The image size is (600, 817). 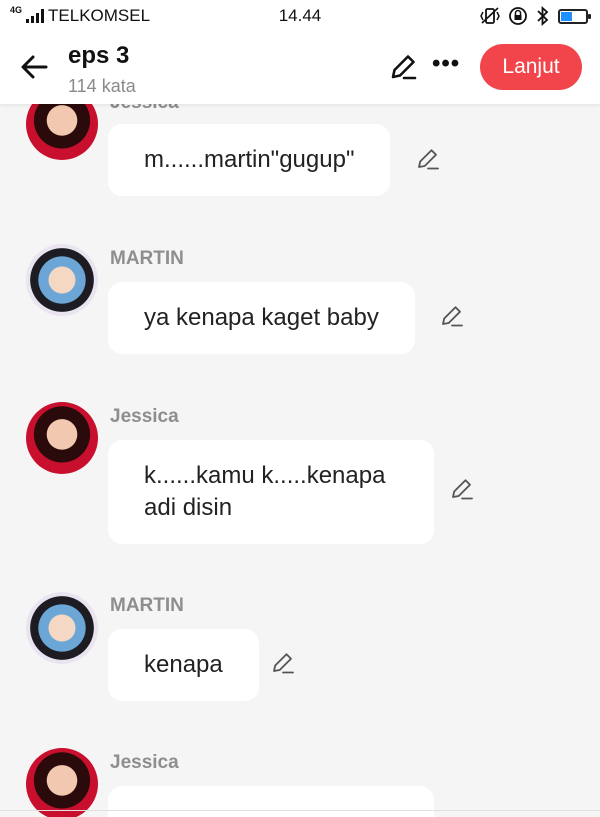 I want to click on next-button: Lanjut, so click(x=531, y=67).